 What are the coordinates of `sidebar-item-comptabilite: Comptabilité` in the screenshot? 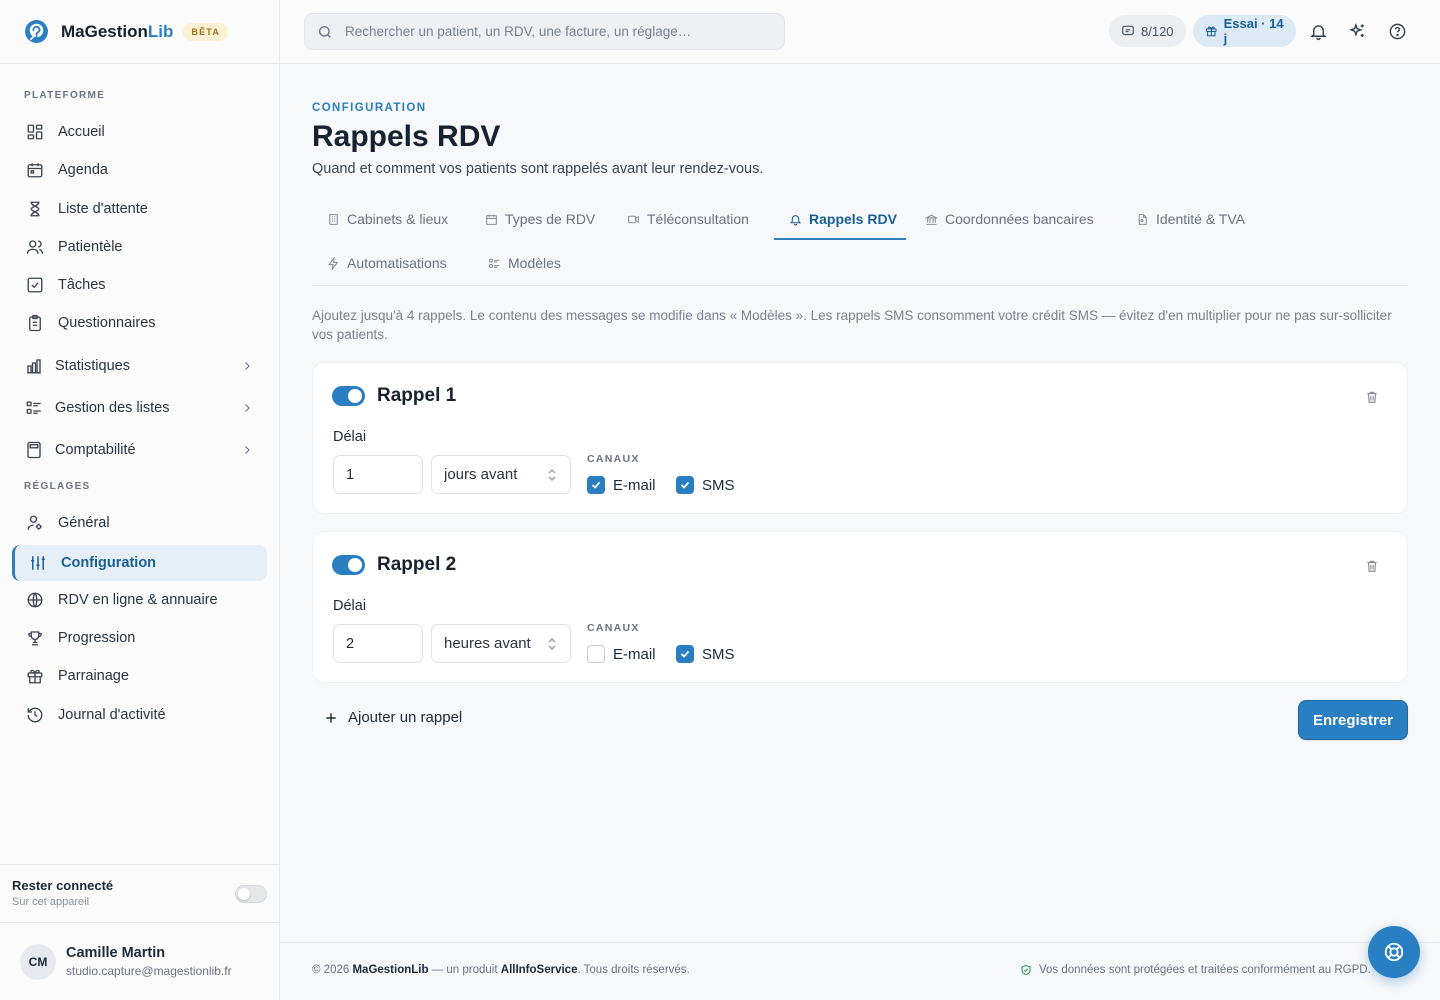 It's located at (139, 450).